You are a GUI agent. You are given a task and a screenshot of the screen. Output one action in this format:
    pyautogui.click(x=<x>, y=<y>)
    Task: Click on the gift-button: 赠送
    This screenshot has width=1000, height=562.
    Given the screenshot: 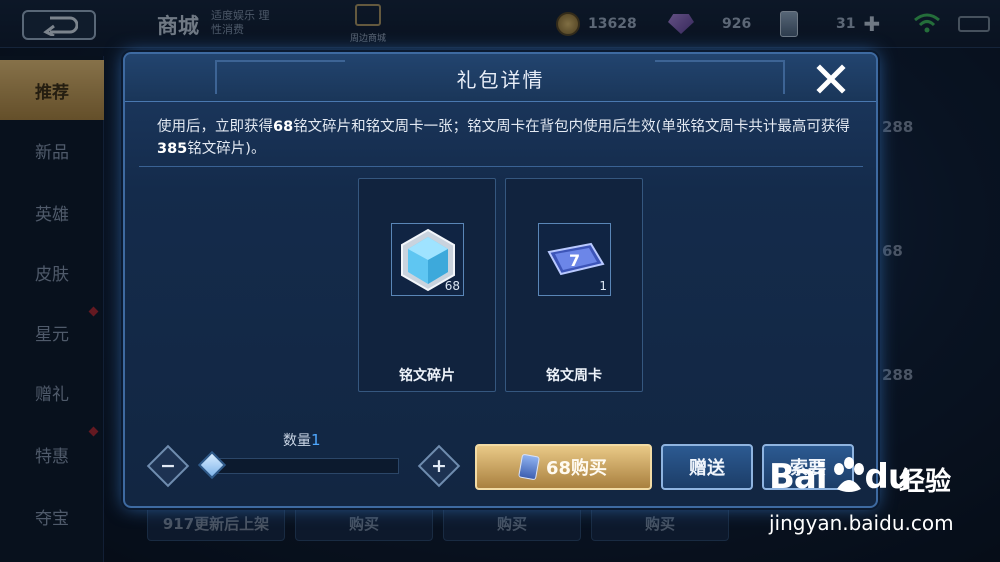 What is the action you would take?
    pyautogui.click(x=707, y=467)
    